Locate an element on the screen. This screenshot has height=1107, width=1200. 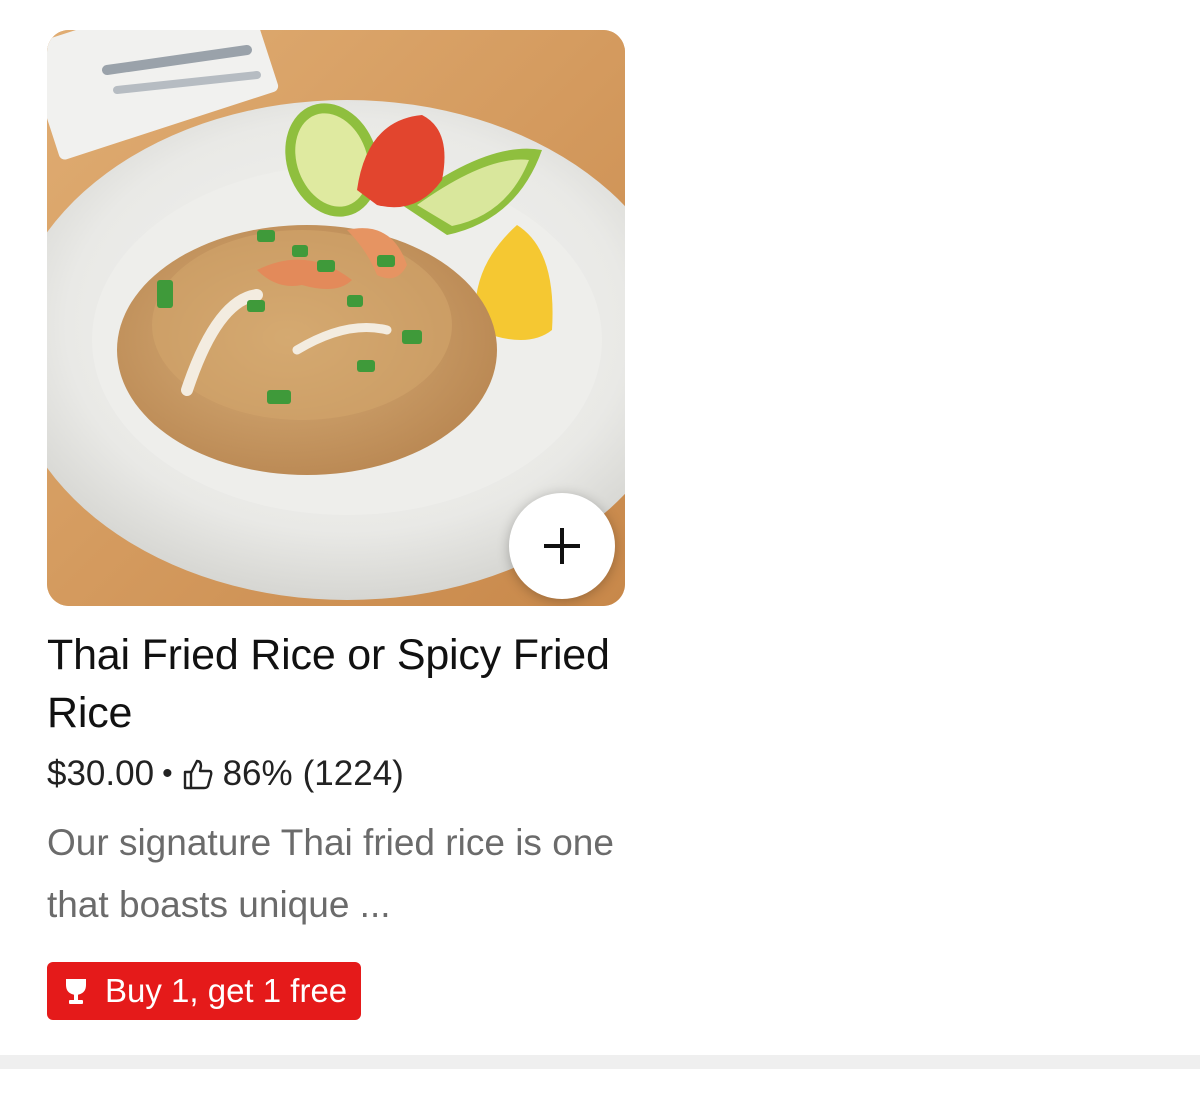
item-title: Thai Fried Rice or Spicy Fried Rice is located at coordinates (336, 684).